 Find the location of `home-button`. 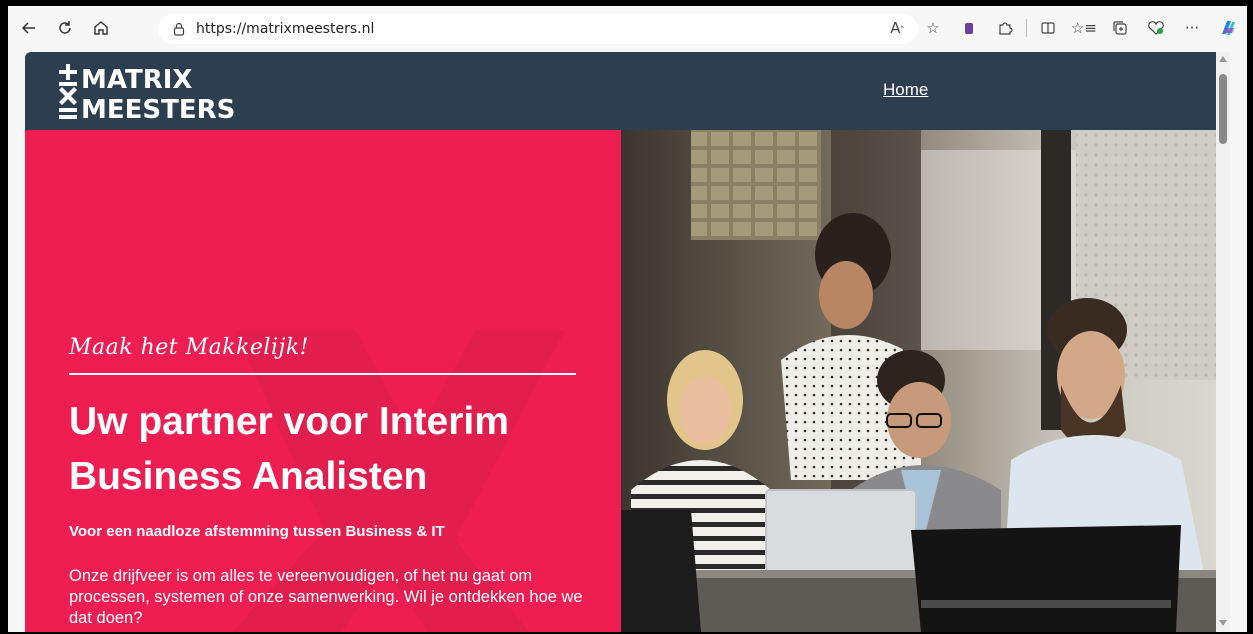

home-button is located at coordinates (101, 28).